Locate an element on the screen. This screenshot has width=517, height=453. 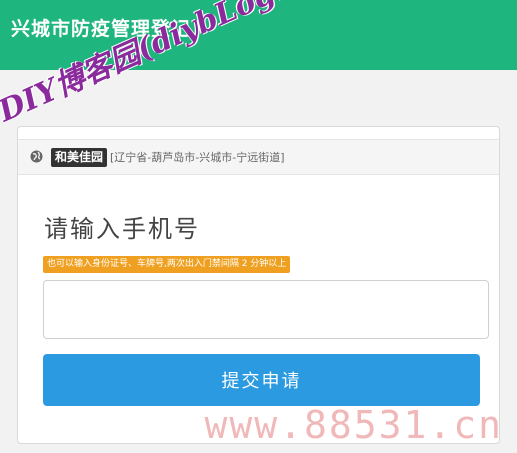
phone-prompt: 请输入手机号 is located at coordinates (122, 229).